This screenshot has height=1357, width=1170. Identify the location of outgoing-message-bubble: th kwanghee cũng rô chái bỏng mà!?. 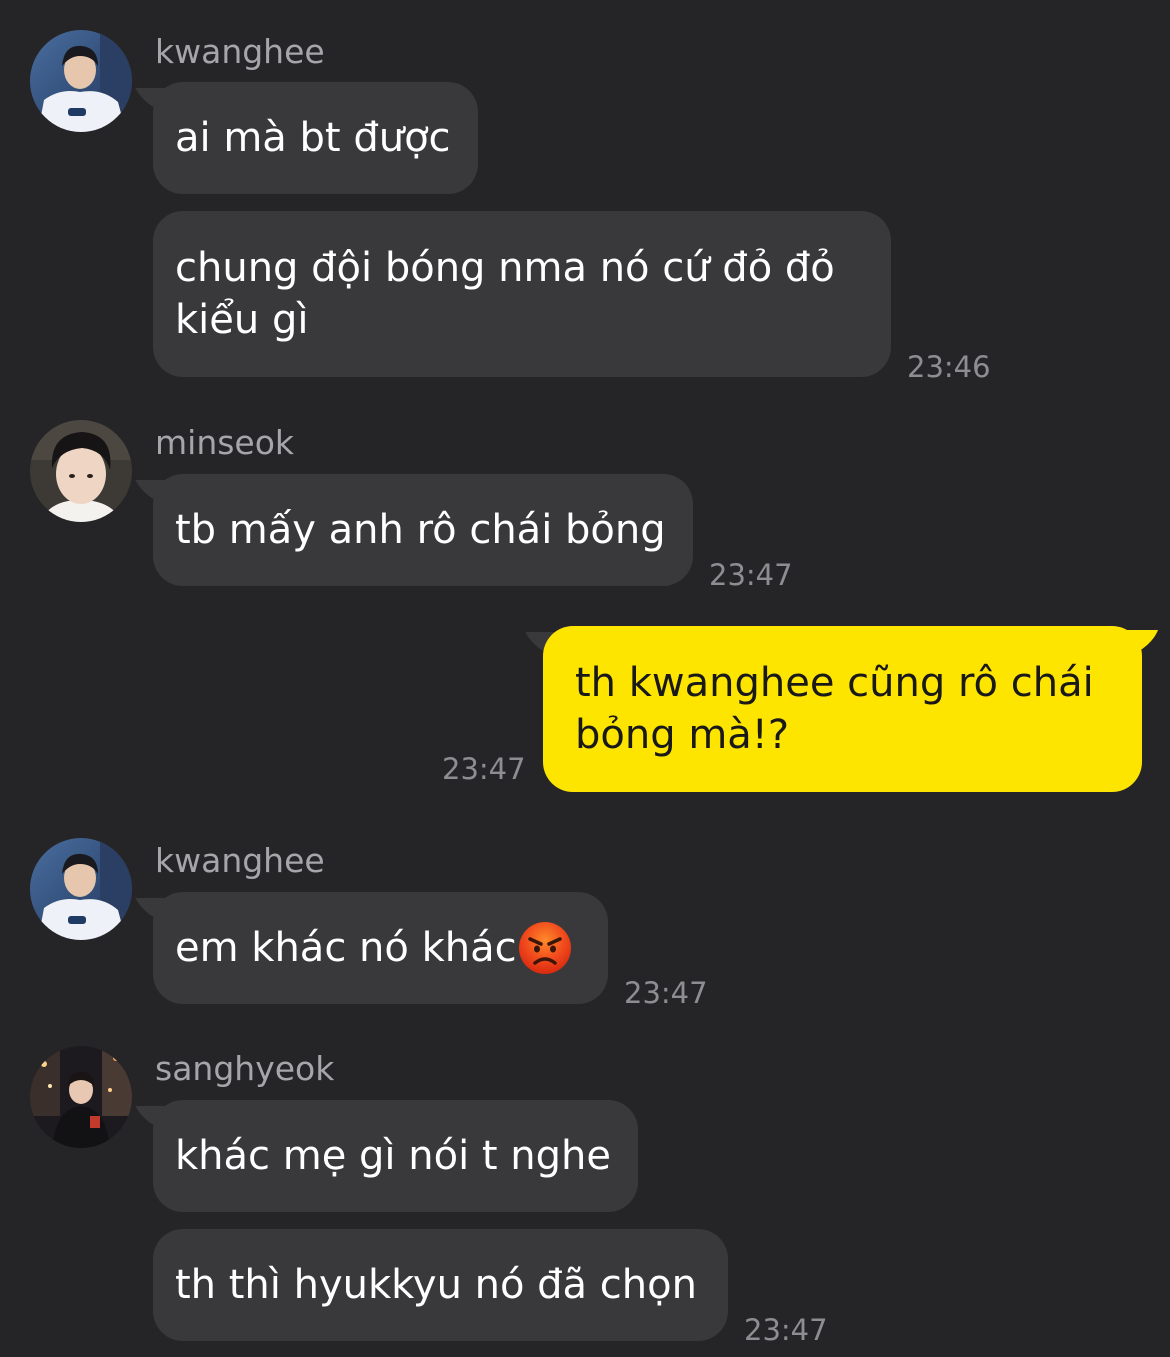
(842, 709).